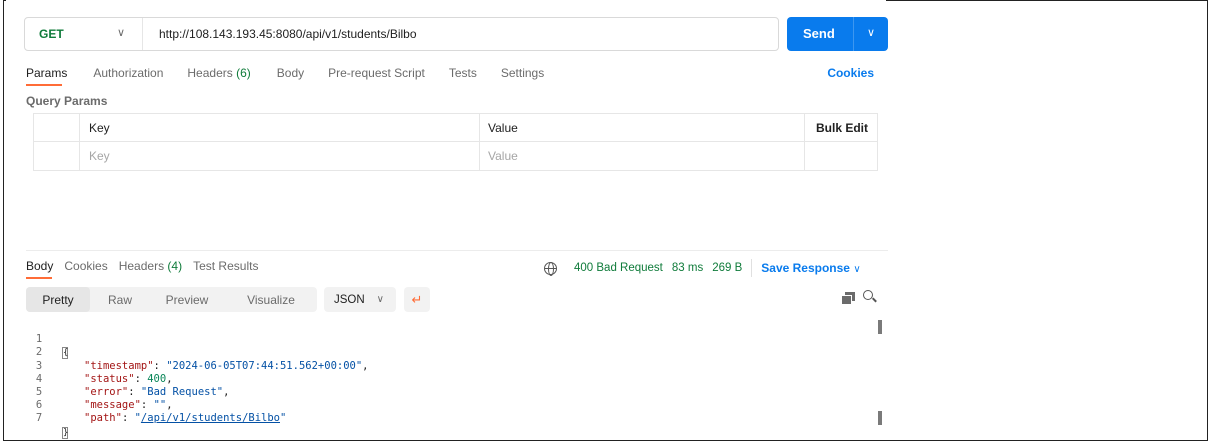  I want to click on cookies-link: Cookies, so click(850, 73).